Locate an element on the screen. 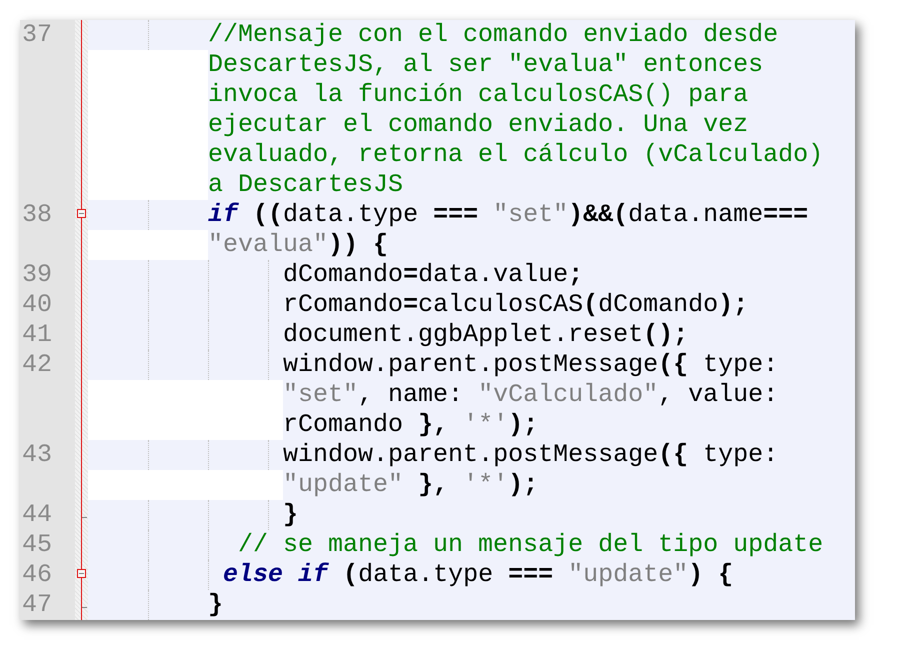 This screenshot has height=667, width=897. code-line: a DescartesJS is located at coordinates (306, 185).